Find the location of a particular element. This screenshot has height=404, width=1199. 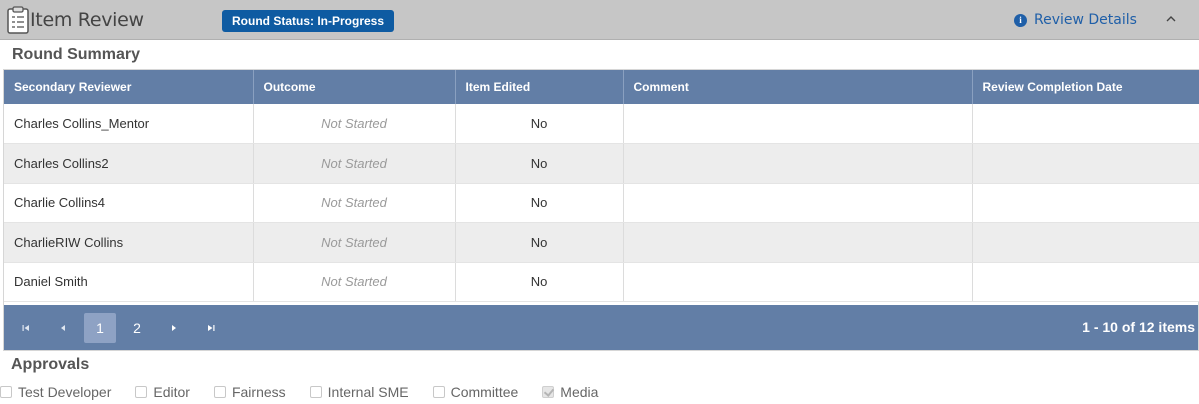

round-summary-heading: Round Summary is located at coordinates (76, 54).